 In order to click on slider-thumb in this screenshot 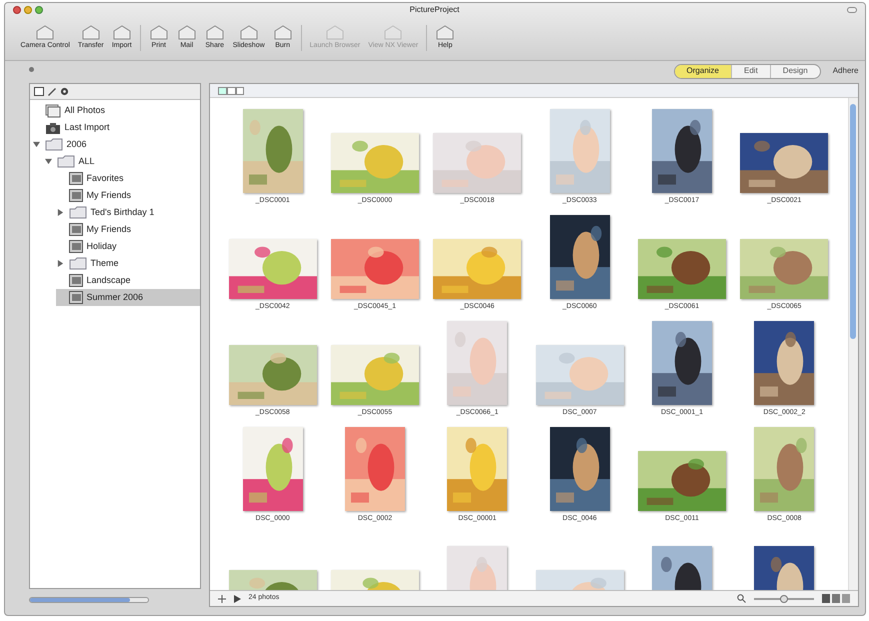, I will do `click(784, 598)`.